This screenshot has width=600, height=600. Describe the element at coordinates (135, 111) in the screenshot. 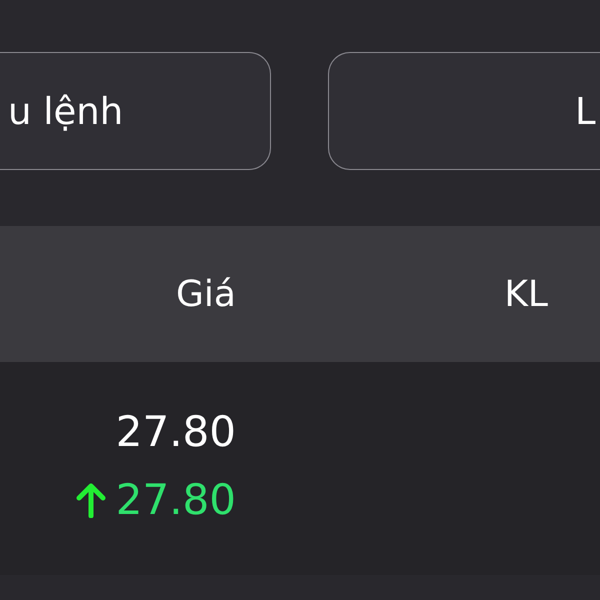

I see `order-button: u lệnh` at that location.